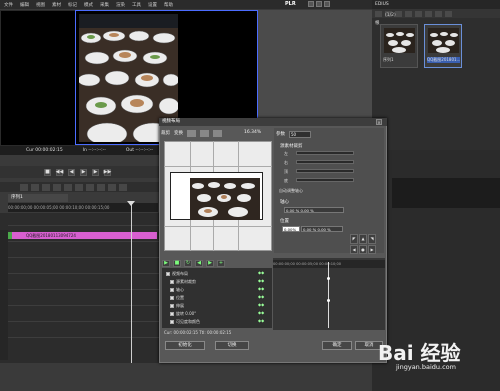 The image size is (500, 391). Describe the element at coordinates (291, 229) in the screenshot. I see `position-x-input: 0.00%` at that location.